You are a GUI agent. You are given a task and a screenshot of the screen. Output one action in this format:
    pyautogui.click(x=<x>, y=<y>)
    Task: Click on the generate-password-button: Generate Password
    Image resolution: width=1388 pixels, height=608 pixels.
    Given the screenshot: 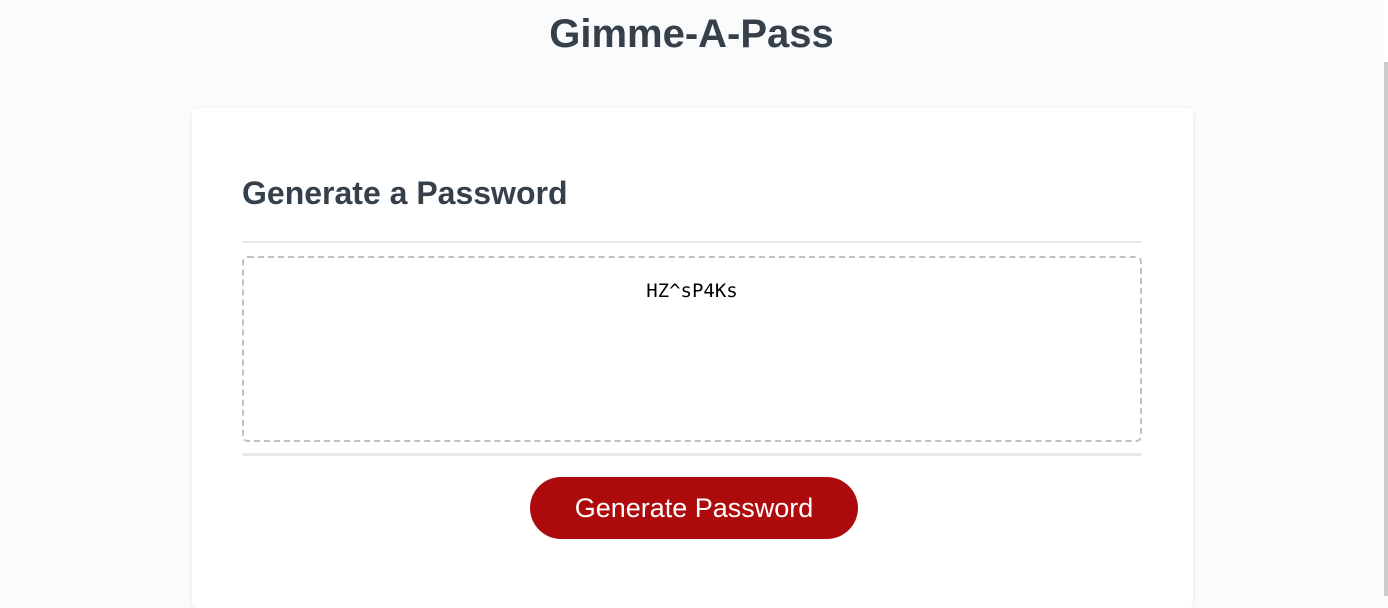 What is the action you would take?
    pyautogui.click(x=694, y=508)
    